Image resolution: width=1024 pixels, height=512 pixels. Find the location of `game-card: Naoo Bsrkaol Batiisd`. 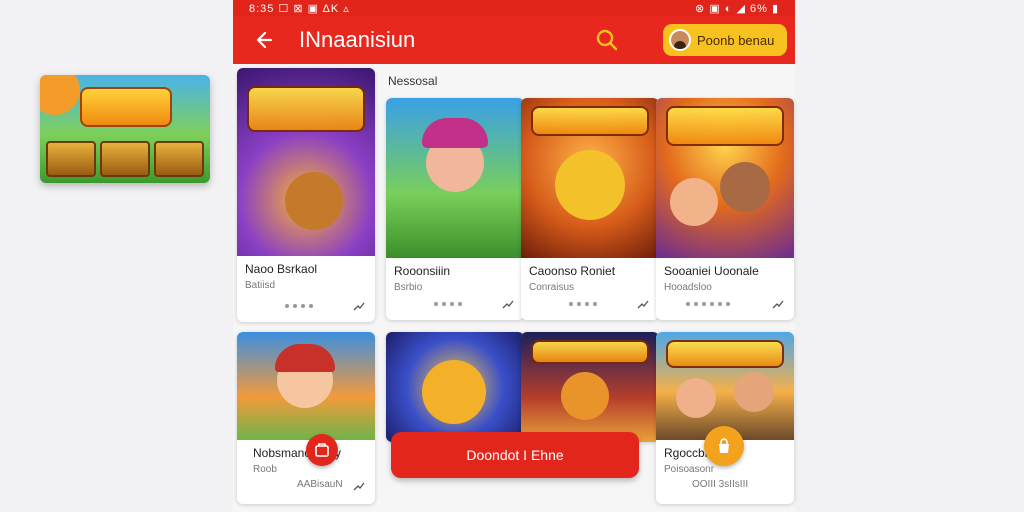

game-card: Naoo Bsrkaol Batiisd is located at coordinates (306, 195).